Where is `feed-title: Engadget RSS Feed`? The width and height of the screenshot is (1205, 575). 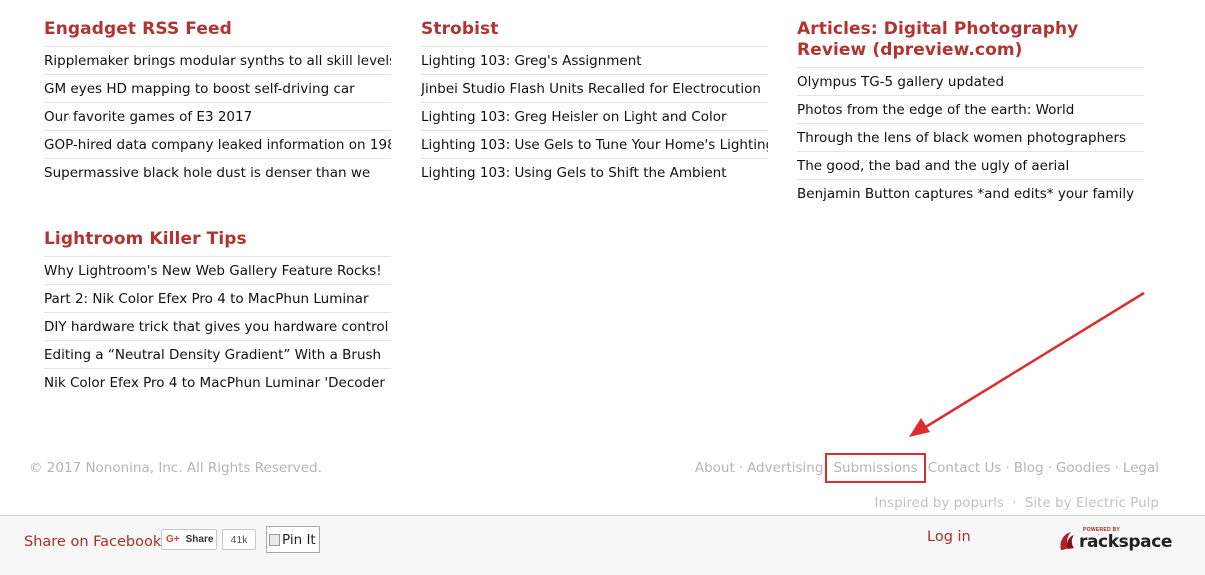 feed-title: Engadget RSS Feed is located at coordinates (217, 29).